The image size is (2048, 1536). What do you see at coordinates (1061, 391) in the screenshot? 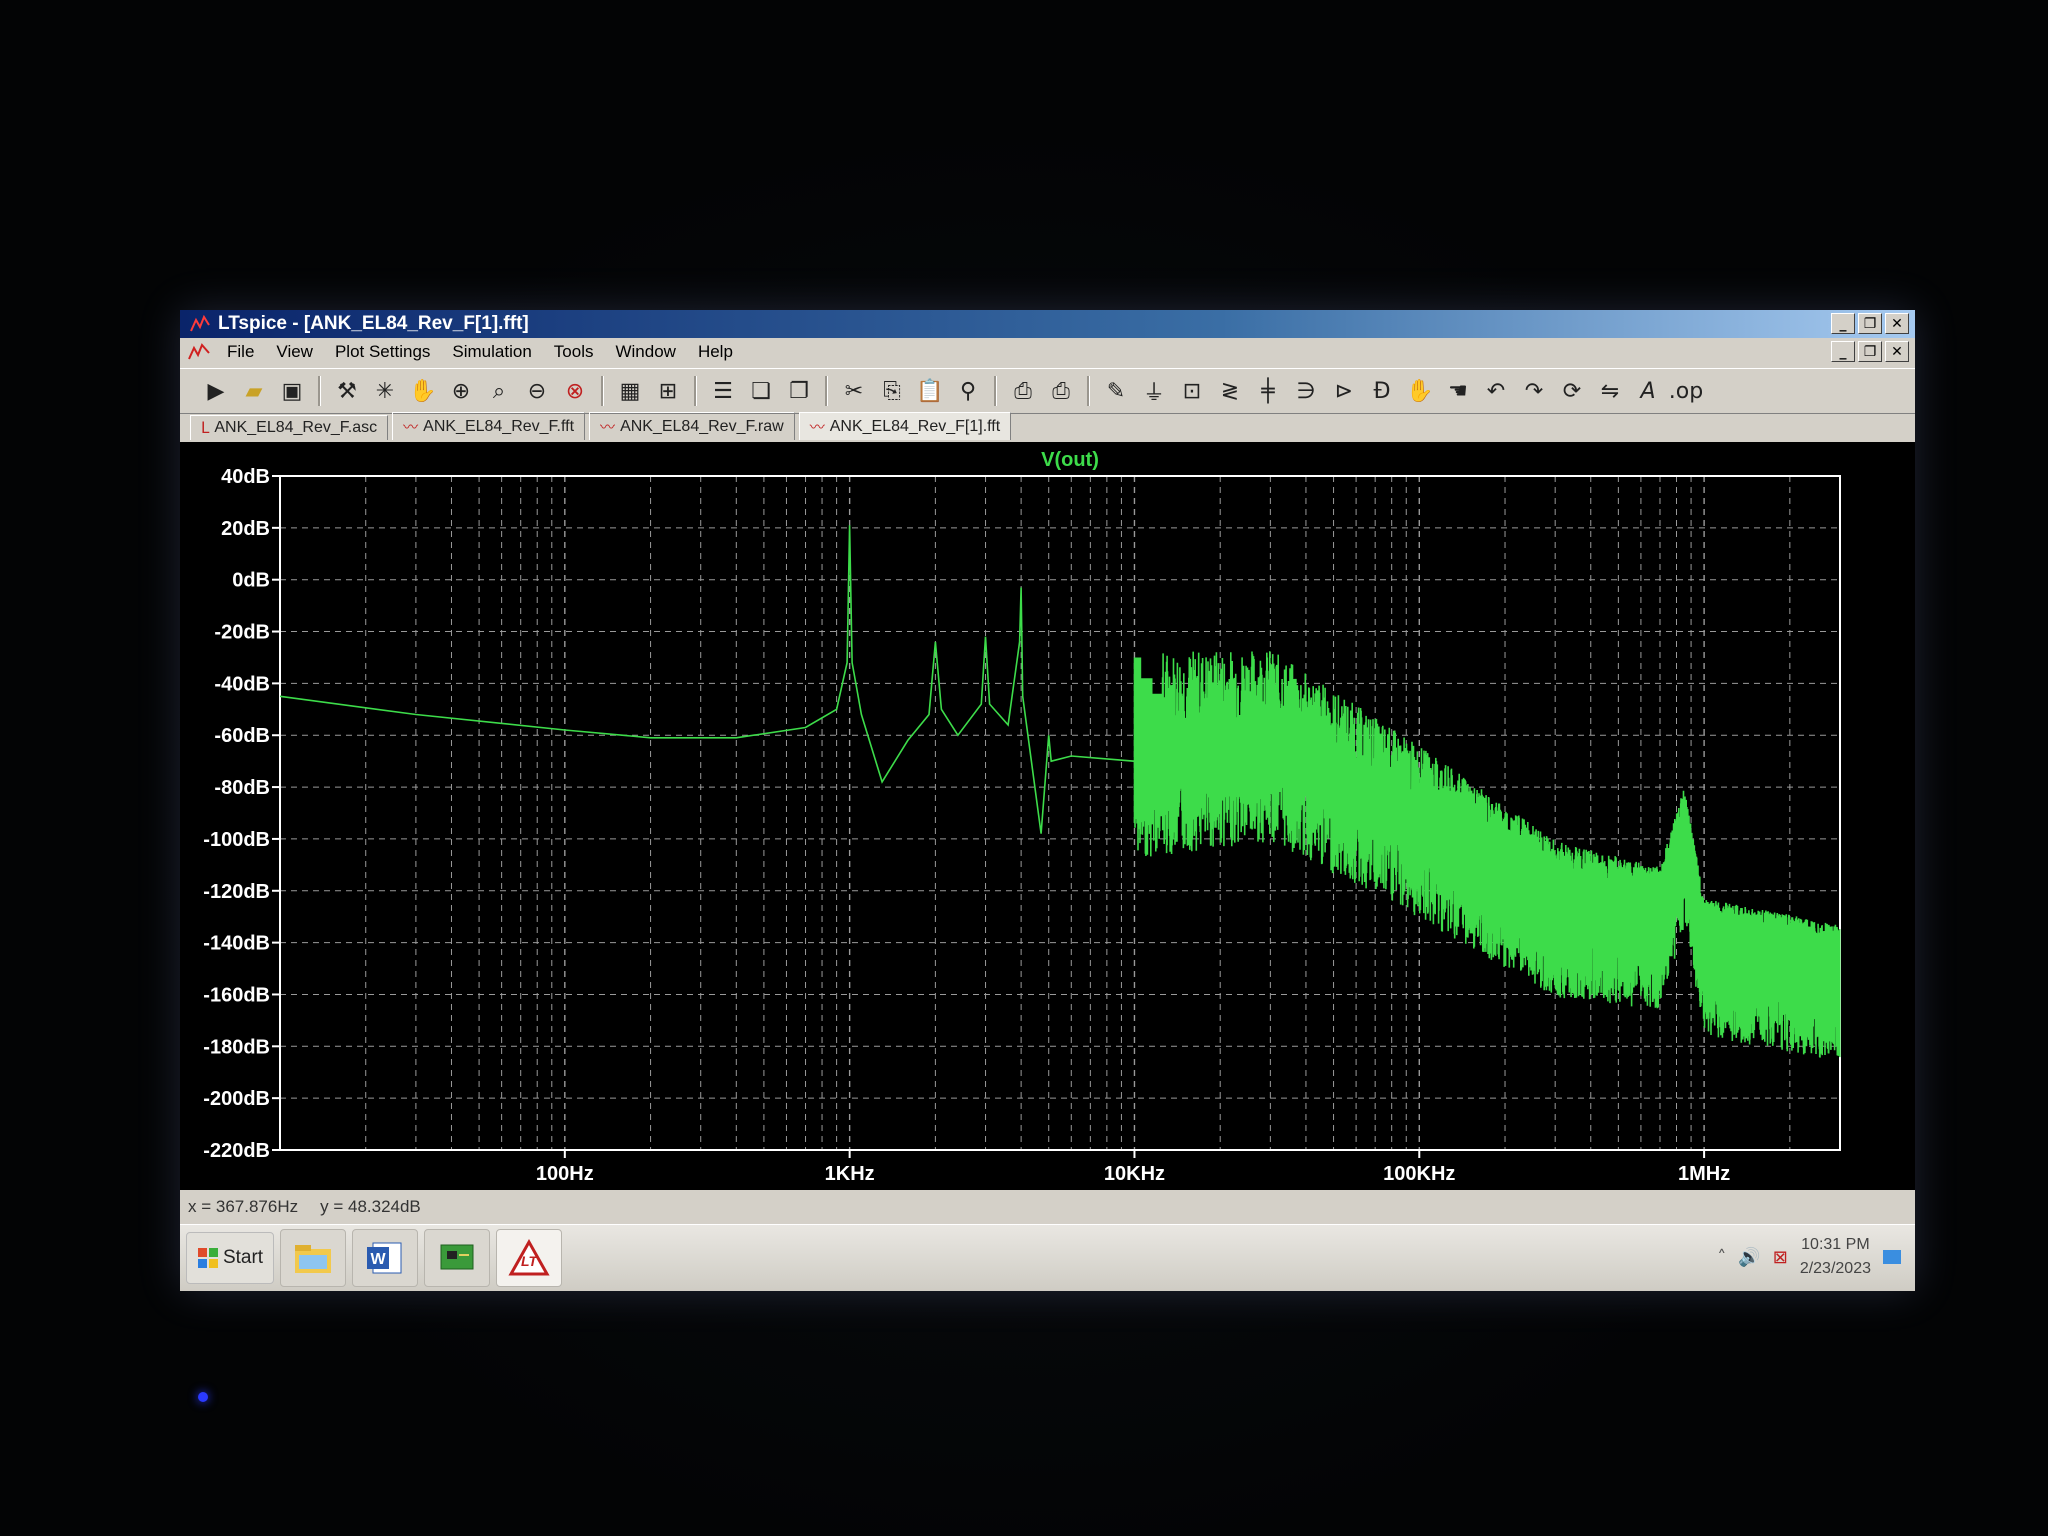
I see `print-icon: ⎙` at bounding box center [1061, 391].